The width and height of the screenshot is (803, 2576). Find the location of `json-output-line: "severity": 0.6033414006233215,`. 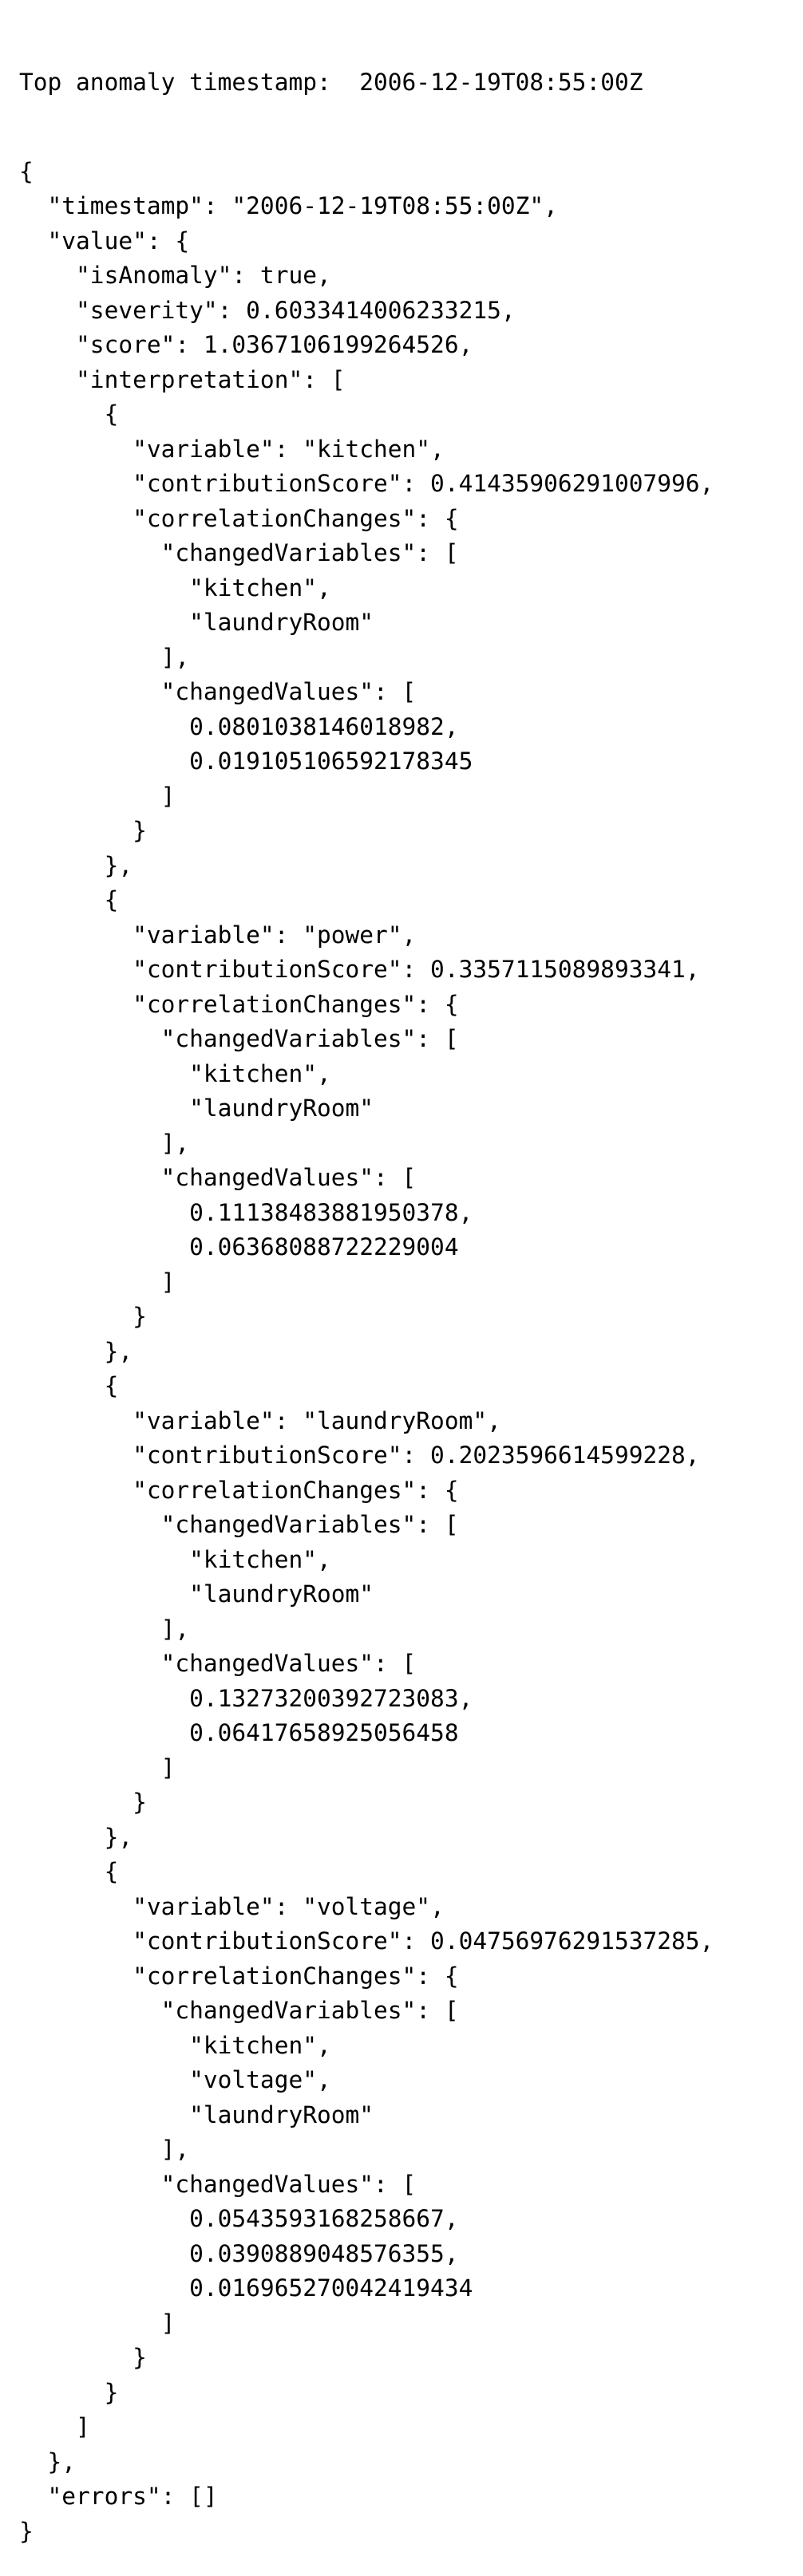

json-output-line: "severity": 0.6033414006233215, is located at coordinates (267, 310).